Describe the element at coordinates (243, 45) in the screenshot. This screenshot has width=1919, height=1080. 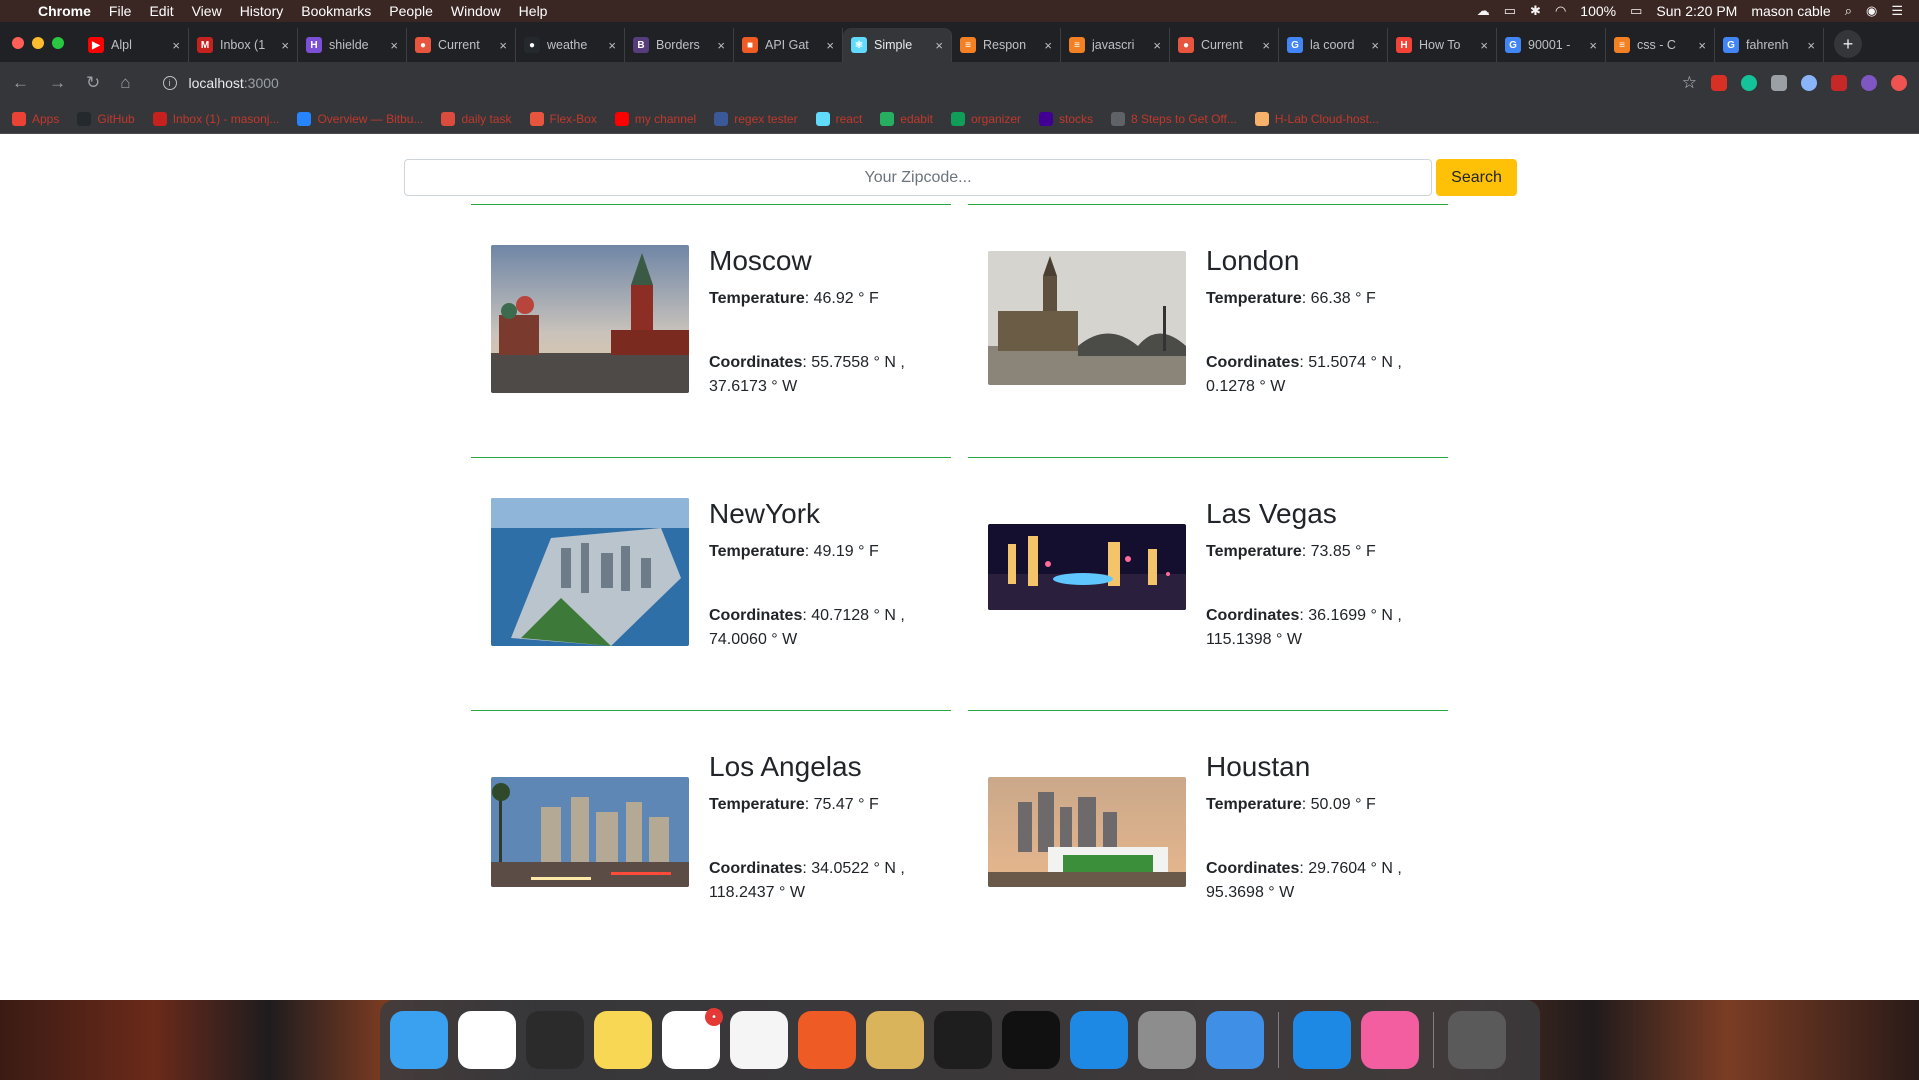
I see `browser-tab: M Inbox (1 ×` at that location.